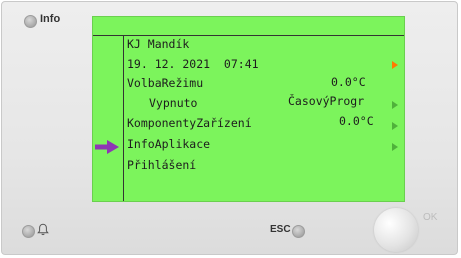 The image size is (461, 258). I want to click on esc-button: ESC, so click(290, 232).